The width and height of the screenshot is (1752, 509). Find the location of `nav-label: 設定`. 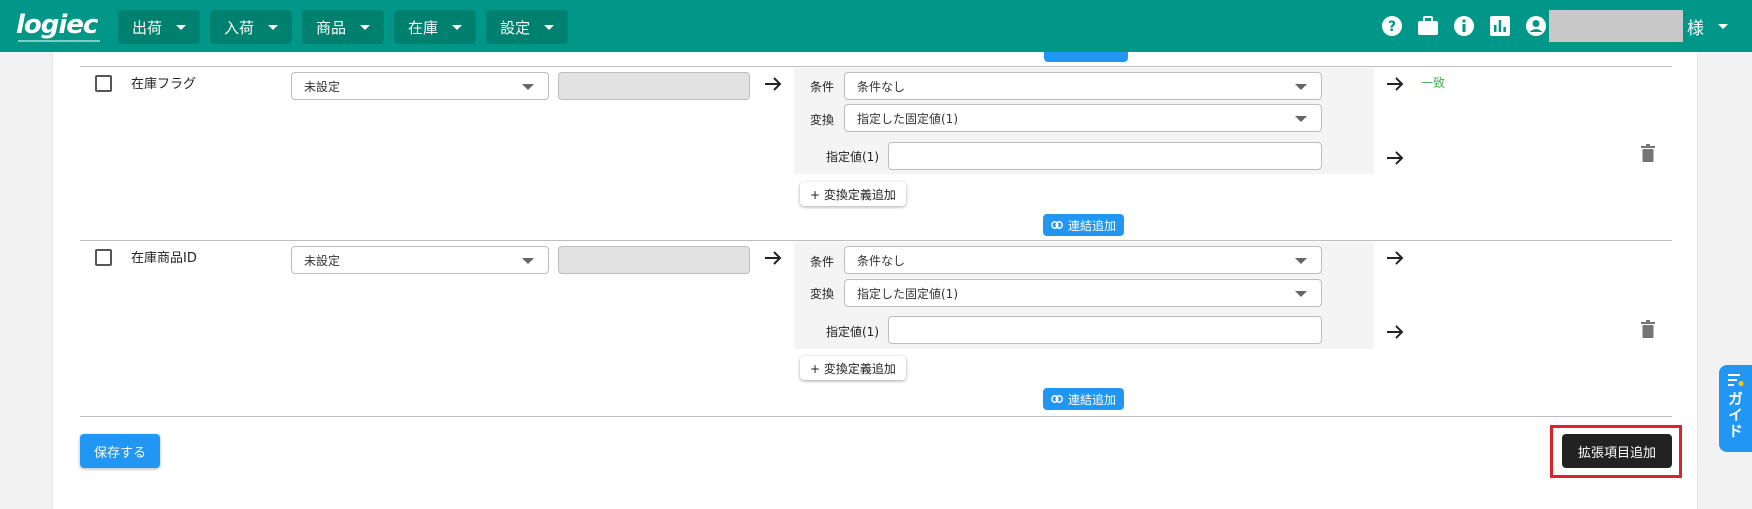

nav-label: 設定 is located at coordinates (515, 27).